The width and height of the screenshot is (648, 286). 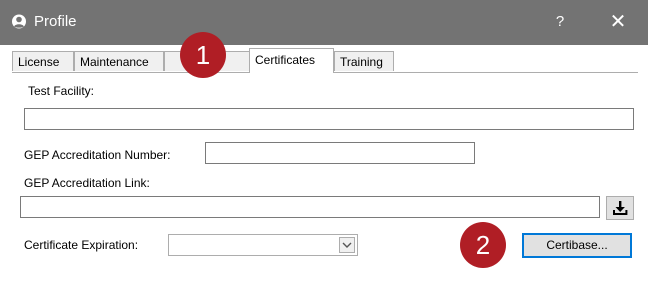 I want to click on callout-marker-1: 1, so click(x=208, y=55).